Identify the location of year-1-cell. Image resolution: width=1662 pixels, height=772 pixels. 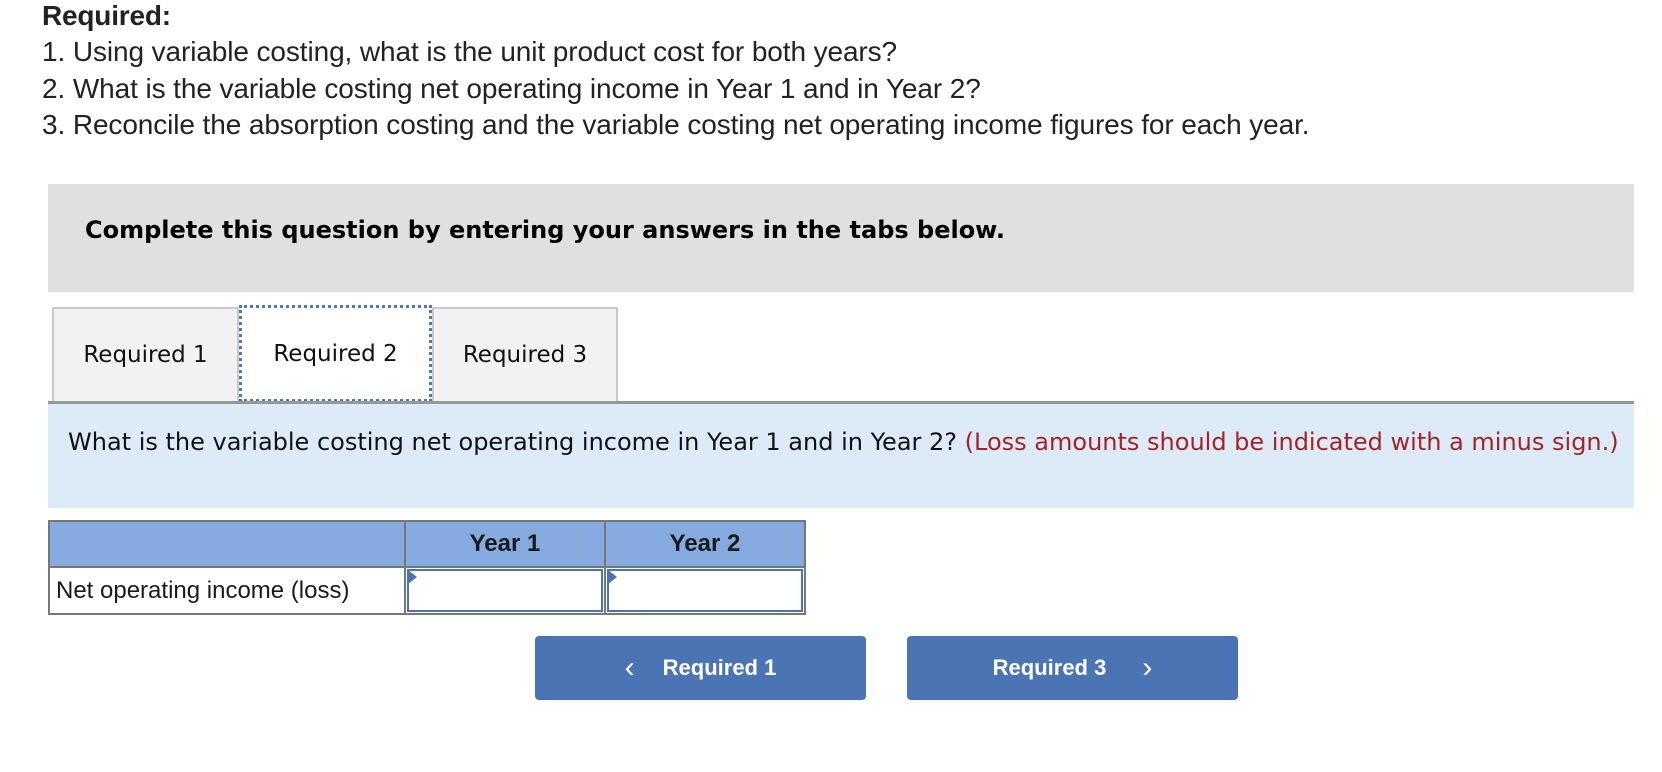
(505, 590).